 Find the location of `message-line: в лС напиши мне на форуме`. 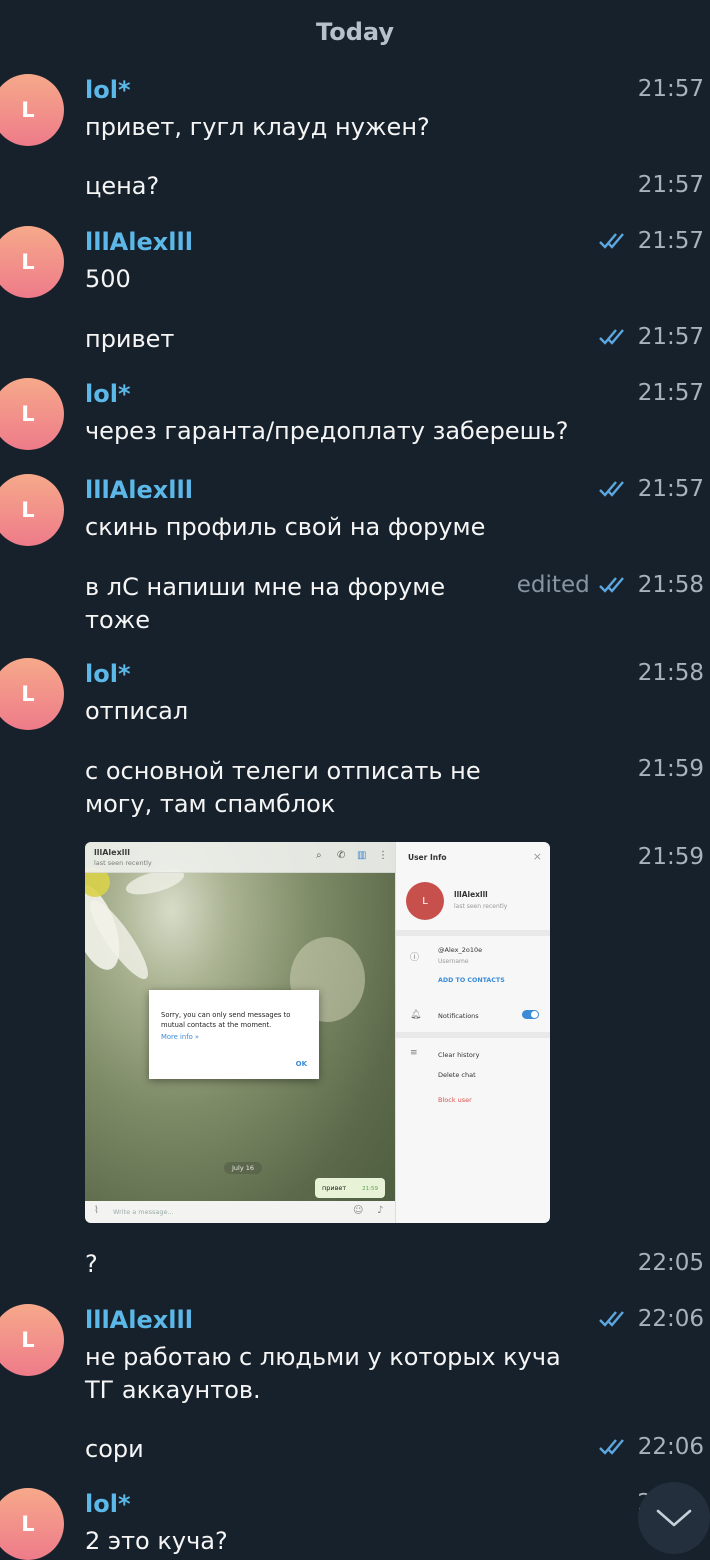

message-line: в лС напиши мне на форуме is located at coordinates (265, 587).